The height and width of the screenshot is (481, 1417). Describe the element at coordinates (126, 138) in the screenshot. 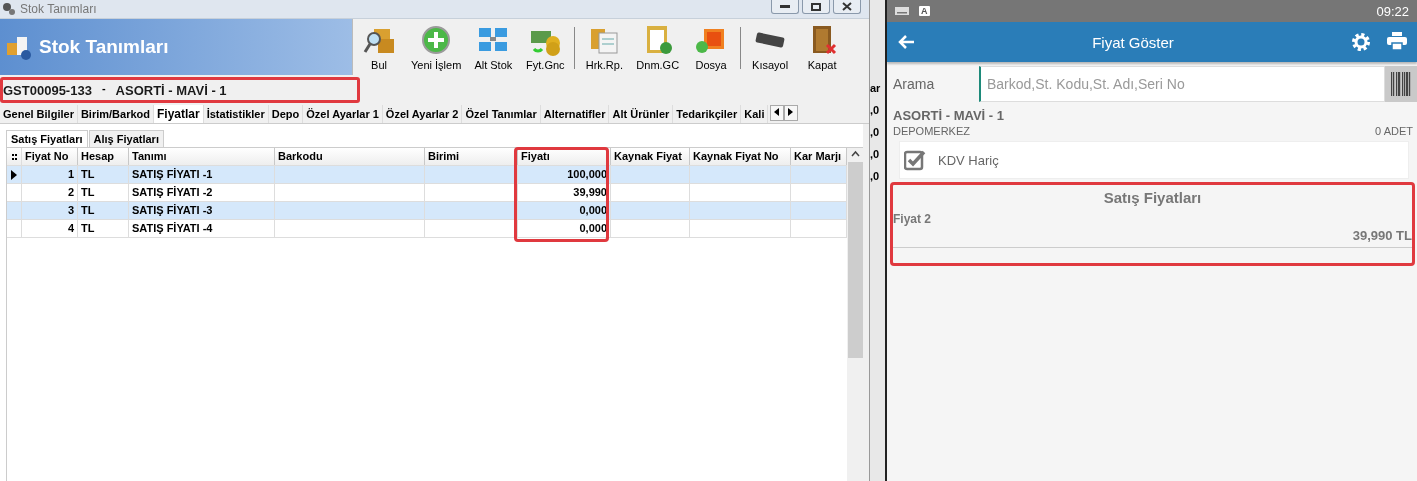

I see `subtab: Alış Fiyatları` at that location.